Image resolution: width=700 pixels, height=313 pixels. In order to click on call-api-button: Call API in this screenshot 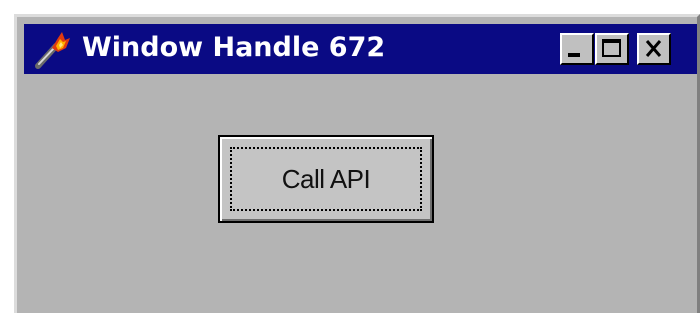, I will do `click(326, 179)`.